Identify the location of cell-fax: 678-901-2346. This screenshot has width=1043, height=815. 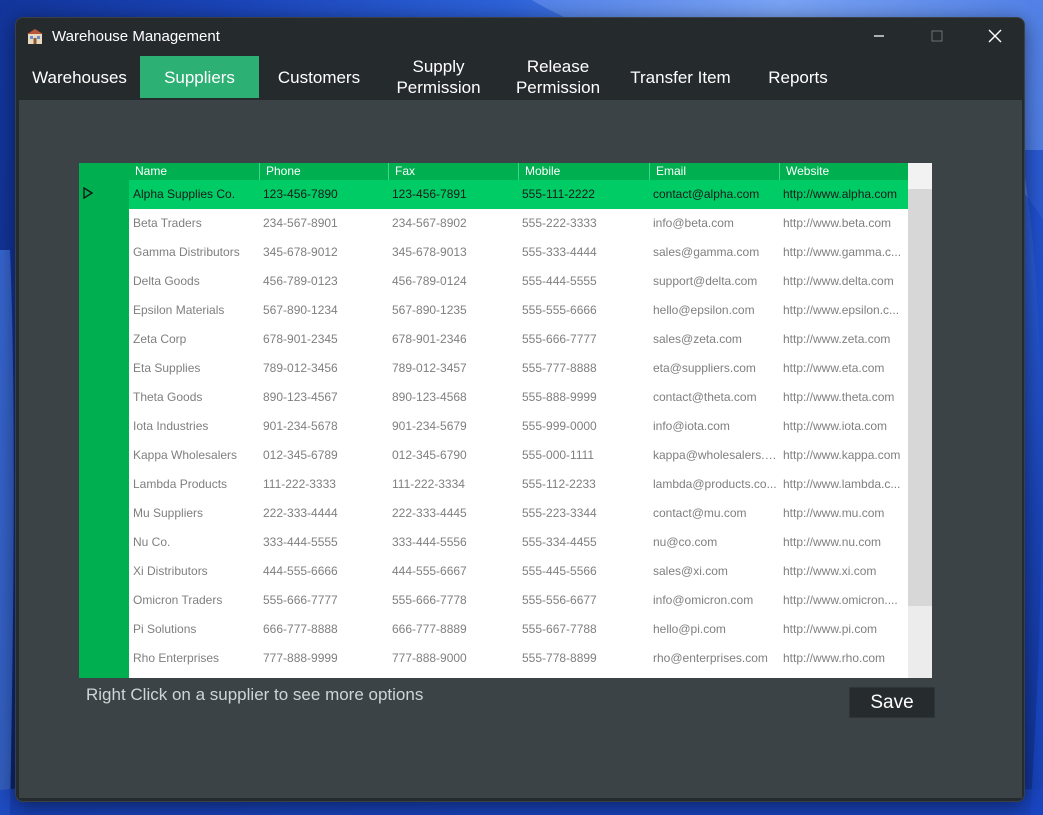
(453, 339).